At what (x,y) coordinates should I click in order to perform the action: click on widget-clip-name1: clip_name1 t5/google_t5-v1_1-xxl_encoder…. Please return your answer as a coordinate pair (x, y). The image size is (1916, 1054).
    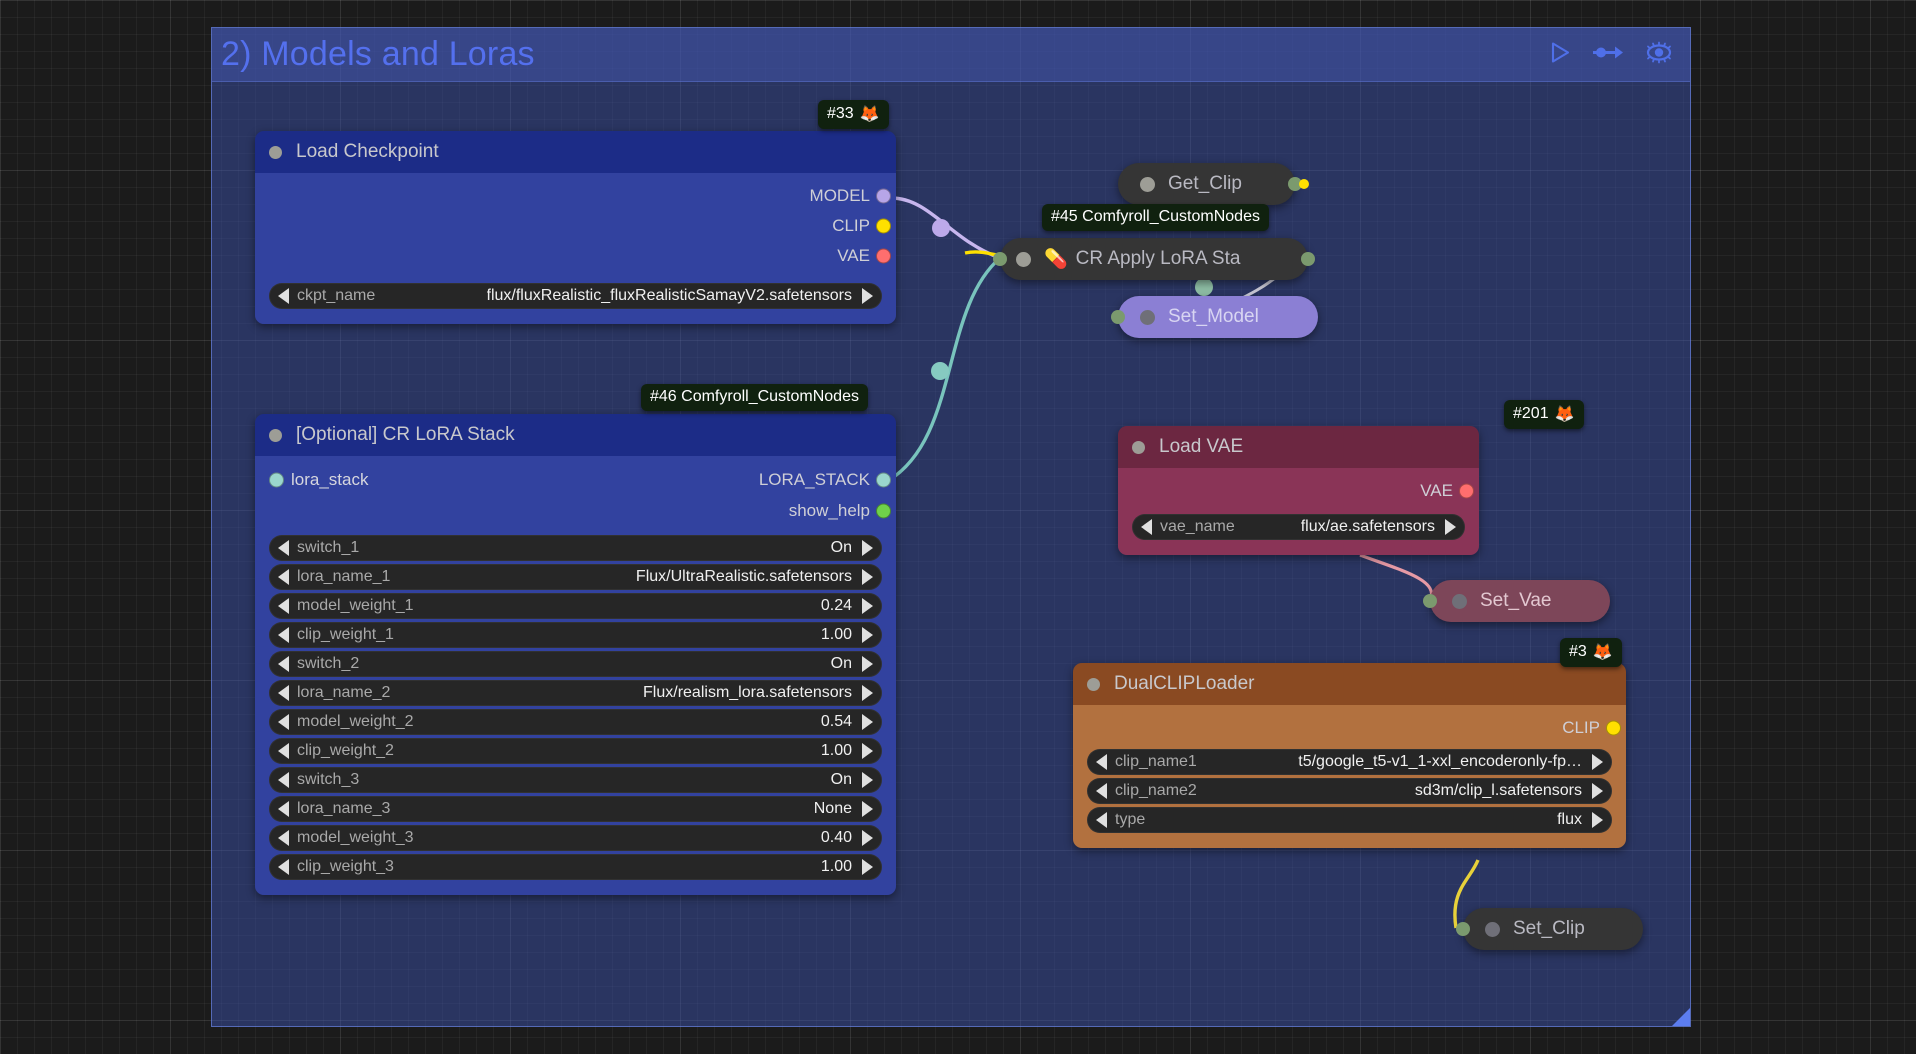
    Looking at the image, I should click on (1349, 762).